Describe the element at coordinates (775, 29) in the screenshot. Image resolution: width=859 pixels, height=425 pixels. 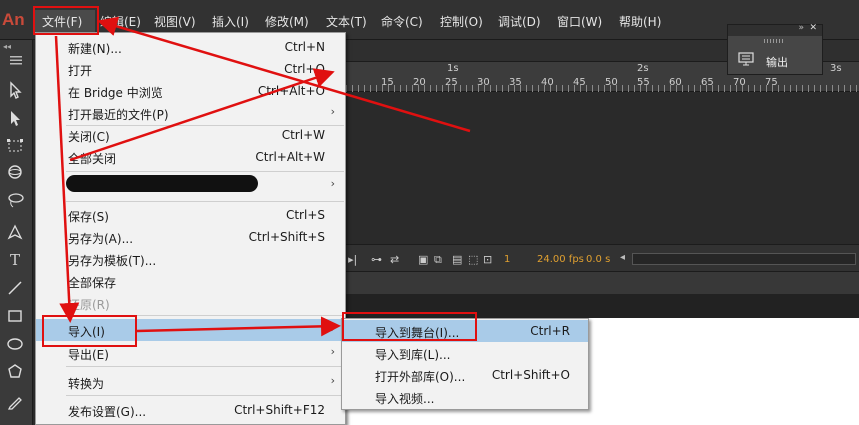
I see `output-panel-header: » ✕` at that location.